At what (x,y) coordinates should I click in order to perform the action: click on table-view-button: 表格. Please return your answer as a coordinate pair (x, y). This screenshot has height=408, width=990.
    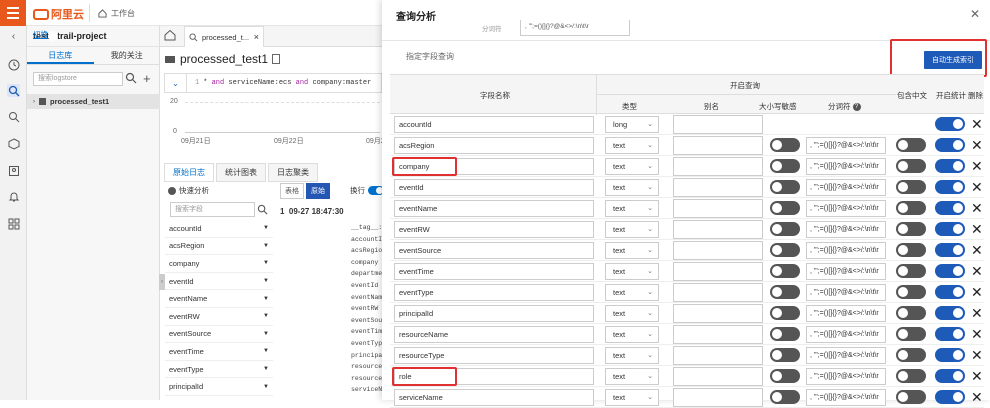
    Looking at the image, I should click on (292, 191).